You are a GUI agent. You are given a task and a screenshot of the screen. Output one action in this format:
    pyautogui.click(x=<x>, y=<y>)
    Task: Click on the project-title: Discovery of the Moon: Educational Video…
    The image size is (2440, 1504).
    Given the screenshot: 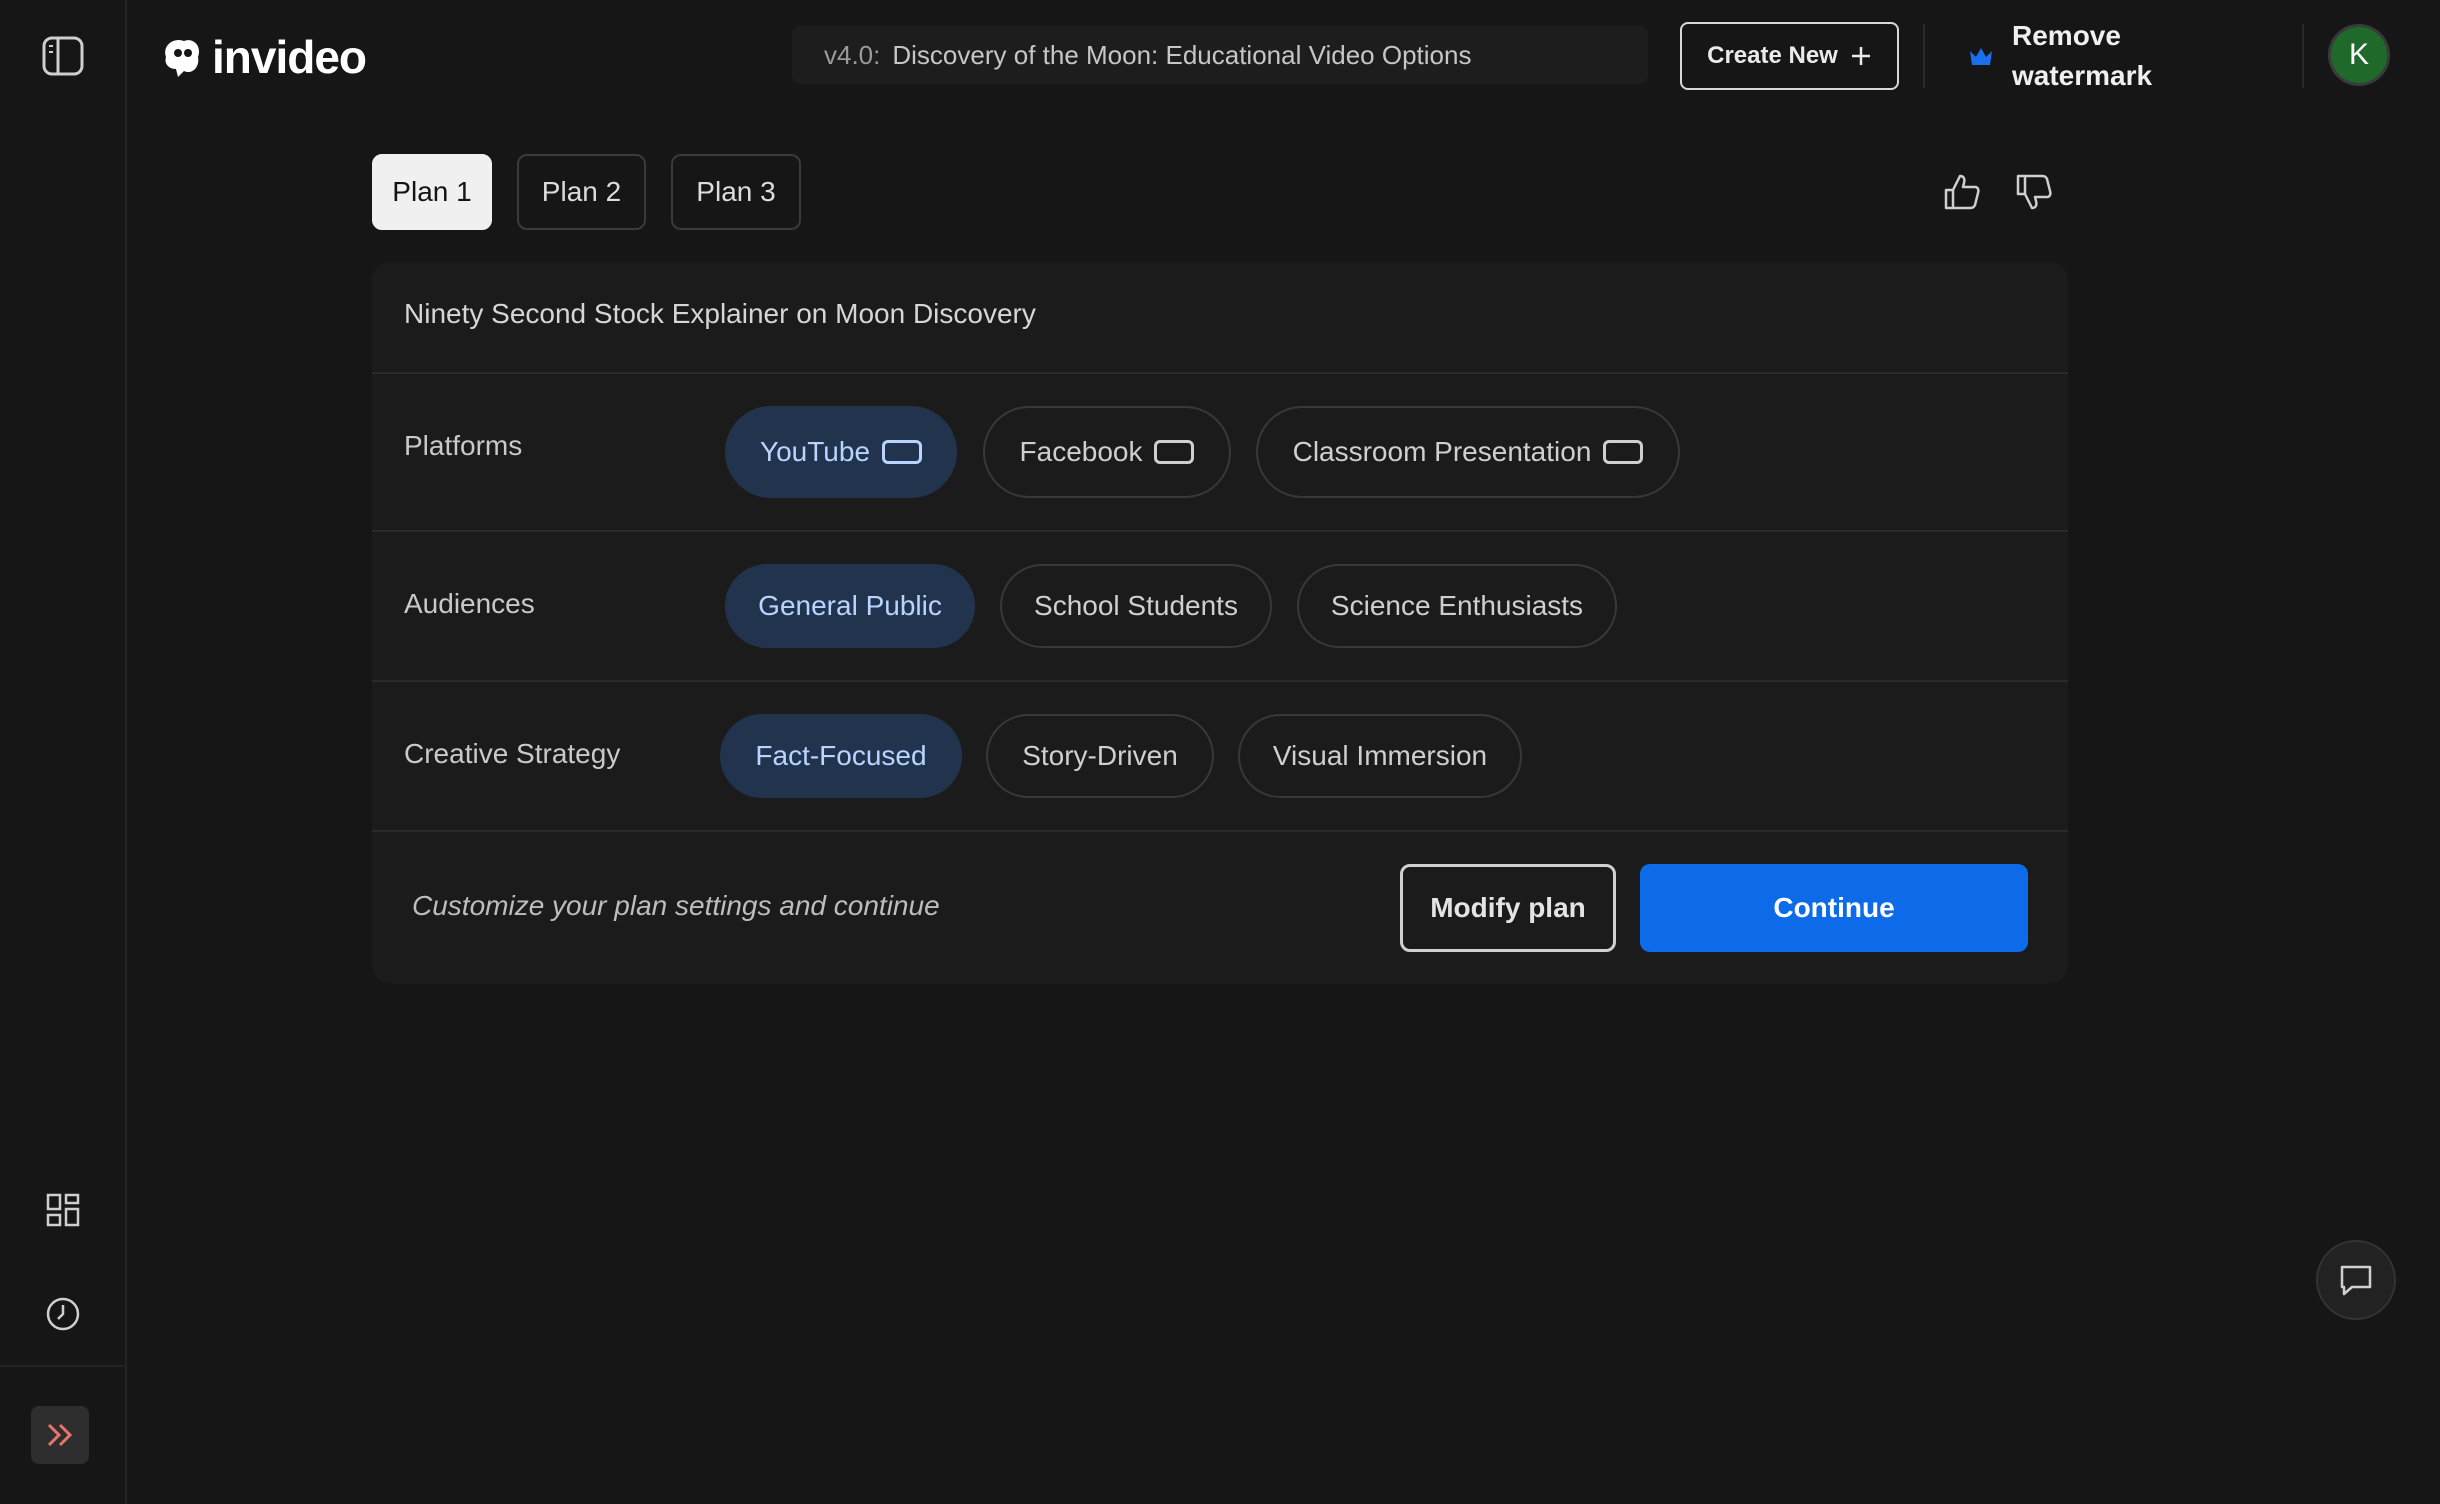 What is the action you would take?
    pyautogui.click(x=1182, y=54)
    